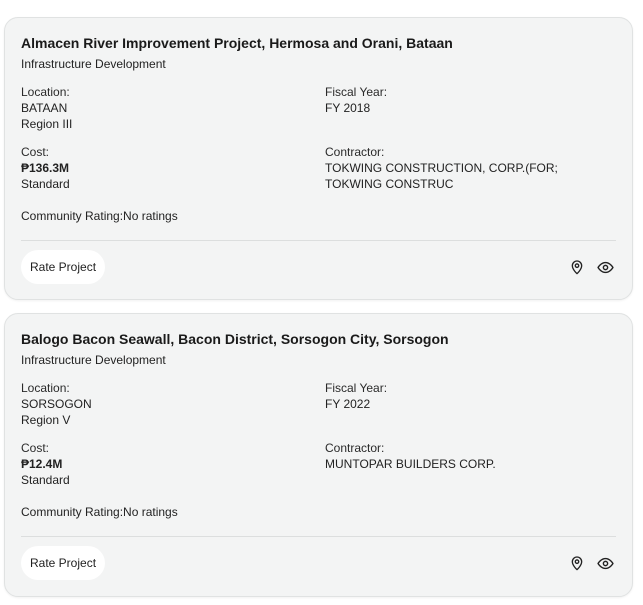 Image resolution: width=643 pixels, height=605 pixels. Describe the element at coordinates (348, 108) in the screenshot. I see `fiscal-year-value: FY 2018` at that location.